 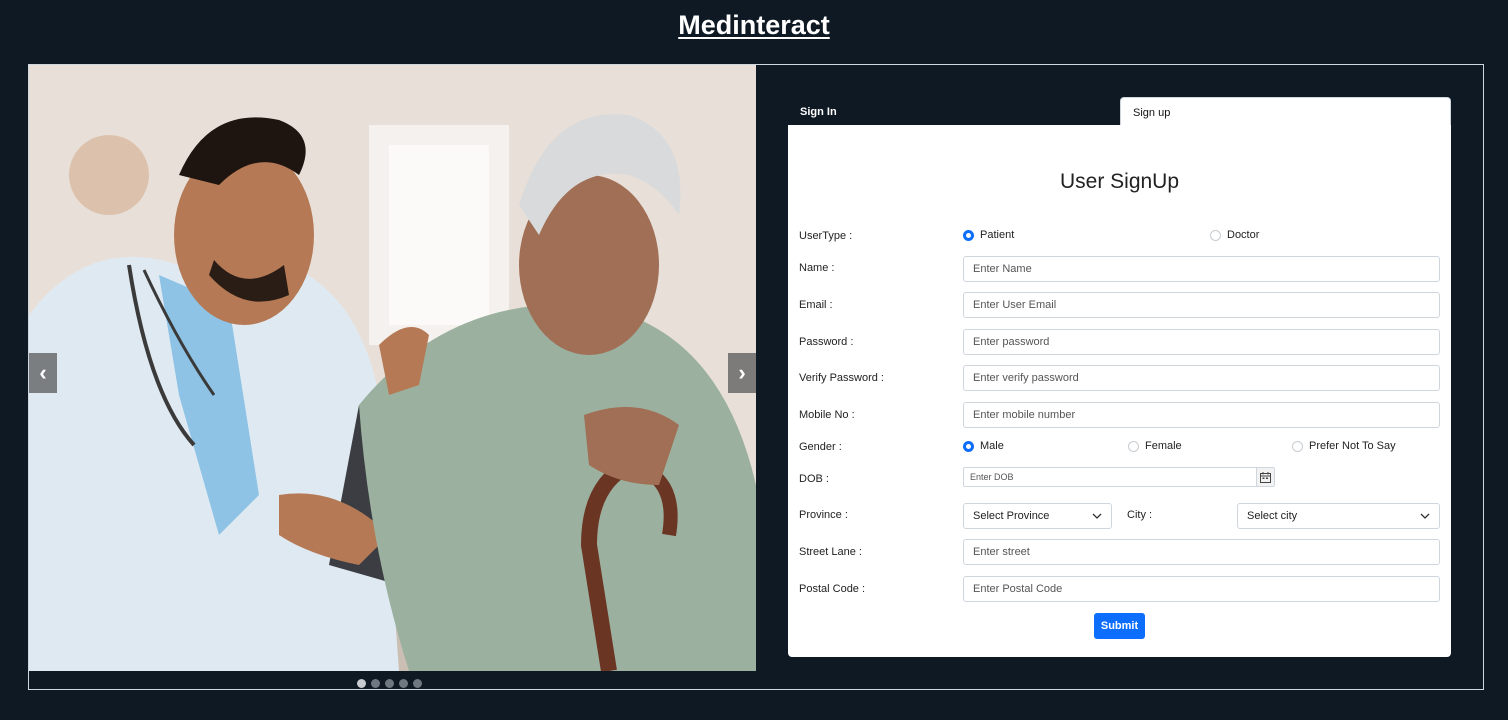 I want to click on auth-tabs: Sign In Sign up, so click(x=1119, y=111).